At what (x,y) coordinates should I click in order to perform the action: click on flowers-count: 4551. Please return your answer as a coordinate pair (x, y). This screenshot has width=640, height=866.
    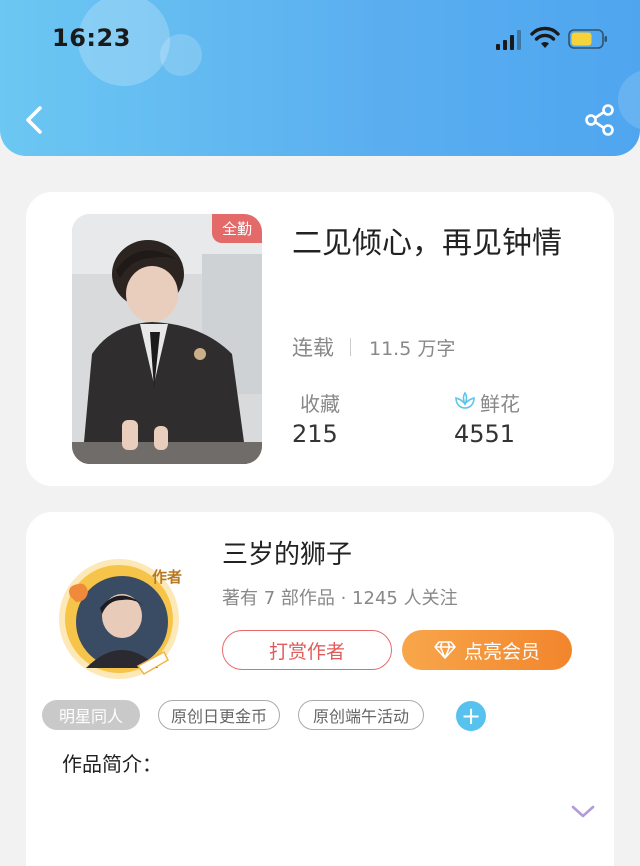
    Looking at the image, I should click on (485, 434).